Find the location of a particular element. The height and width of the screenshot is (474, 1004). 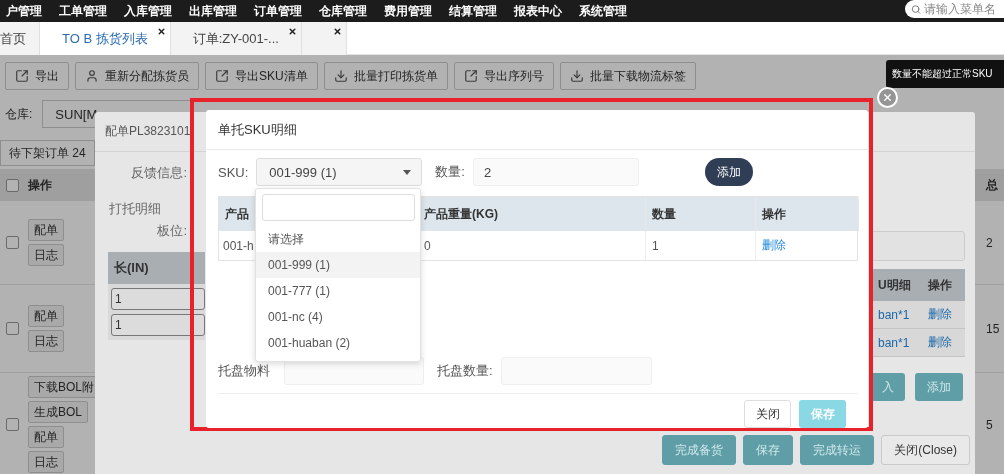

header-cell: 产品 is located at coordinates (237, 214).